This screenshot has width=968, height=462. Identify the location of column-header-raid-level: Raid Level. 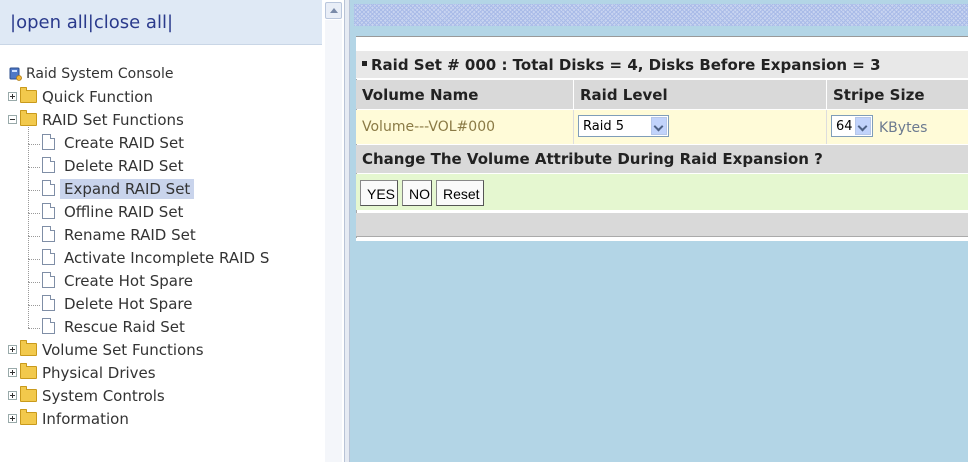
(700, 94).